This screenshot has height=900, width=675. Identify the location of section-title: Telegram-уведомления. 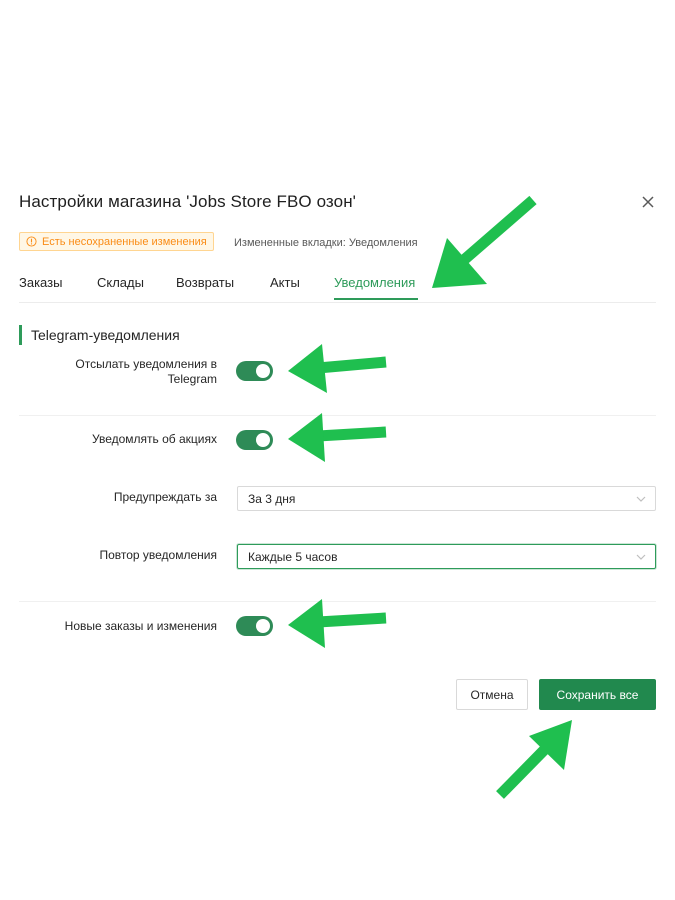
(99, 335).